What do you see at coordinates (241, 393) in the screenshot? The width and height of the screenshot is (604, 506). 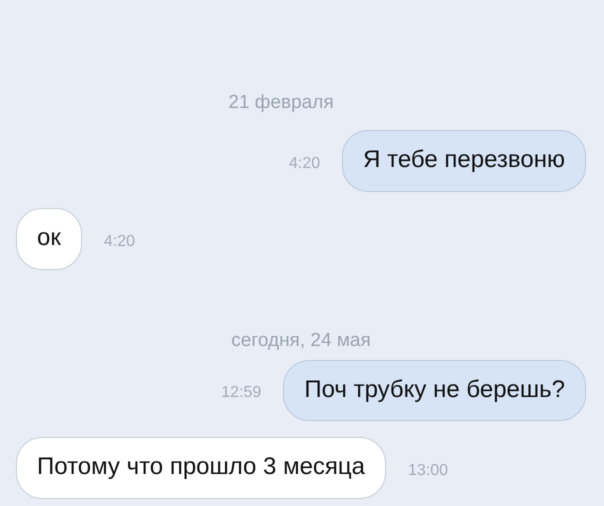 I see `message-time: 12:59` at bounding box center [241, 393].